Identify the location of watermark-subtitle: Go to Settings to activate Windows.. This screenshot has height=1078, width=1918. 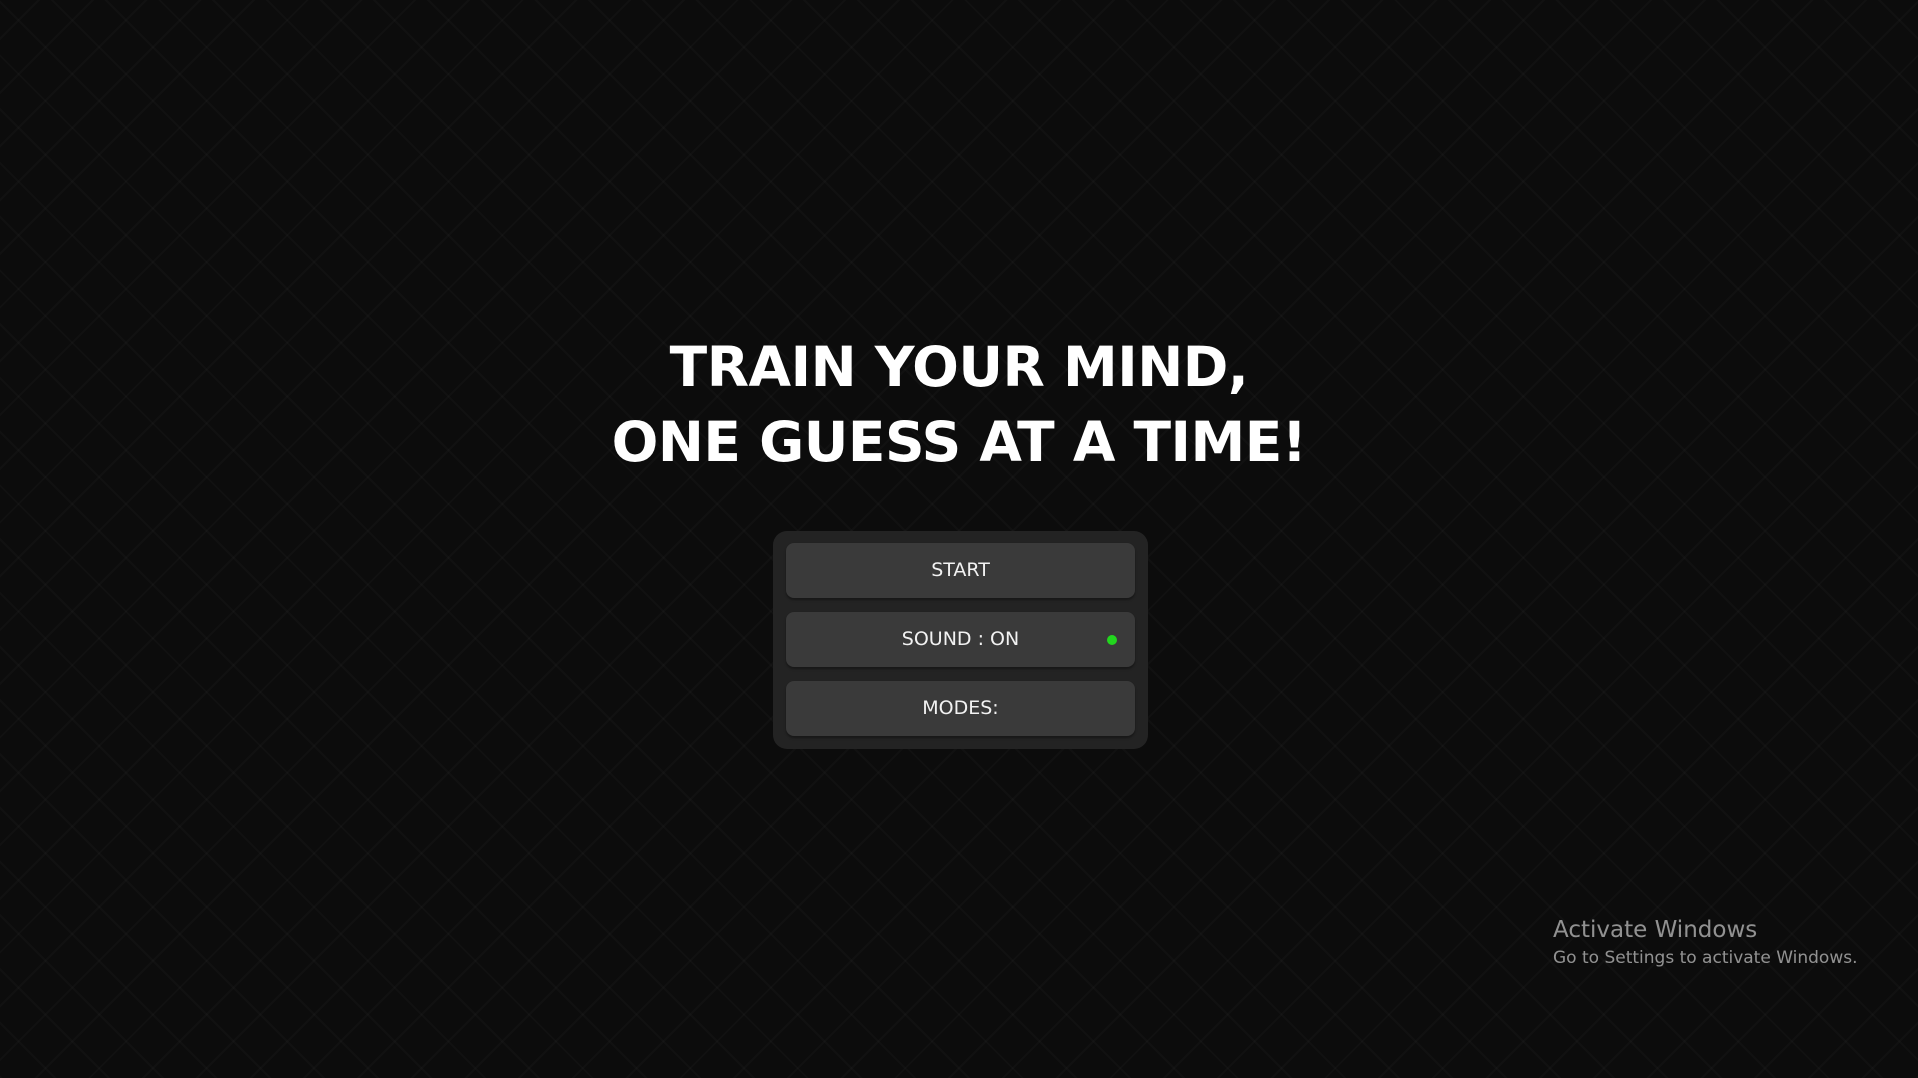
(1705, 958).